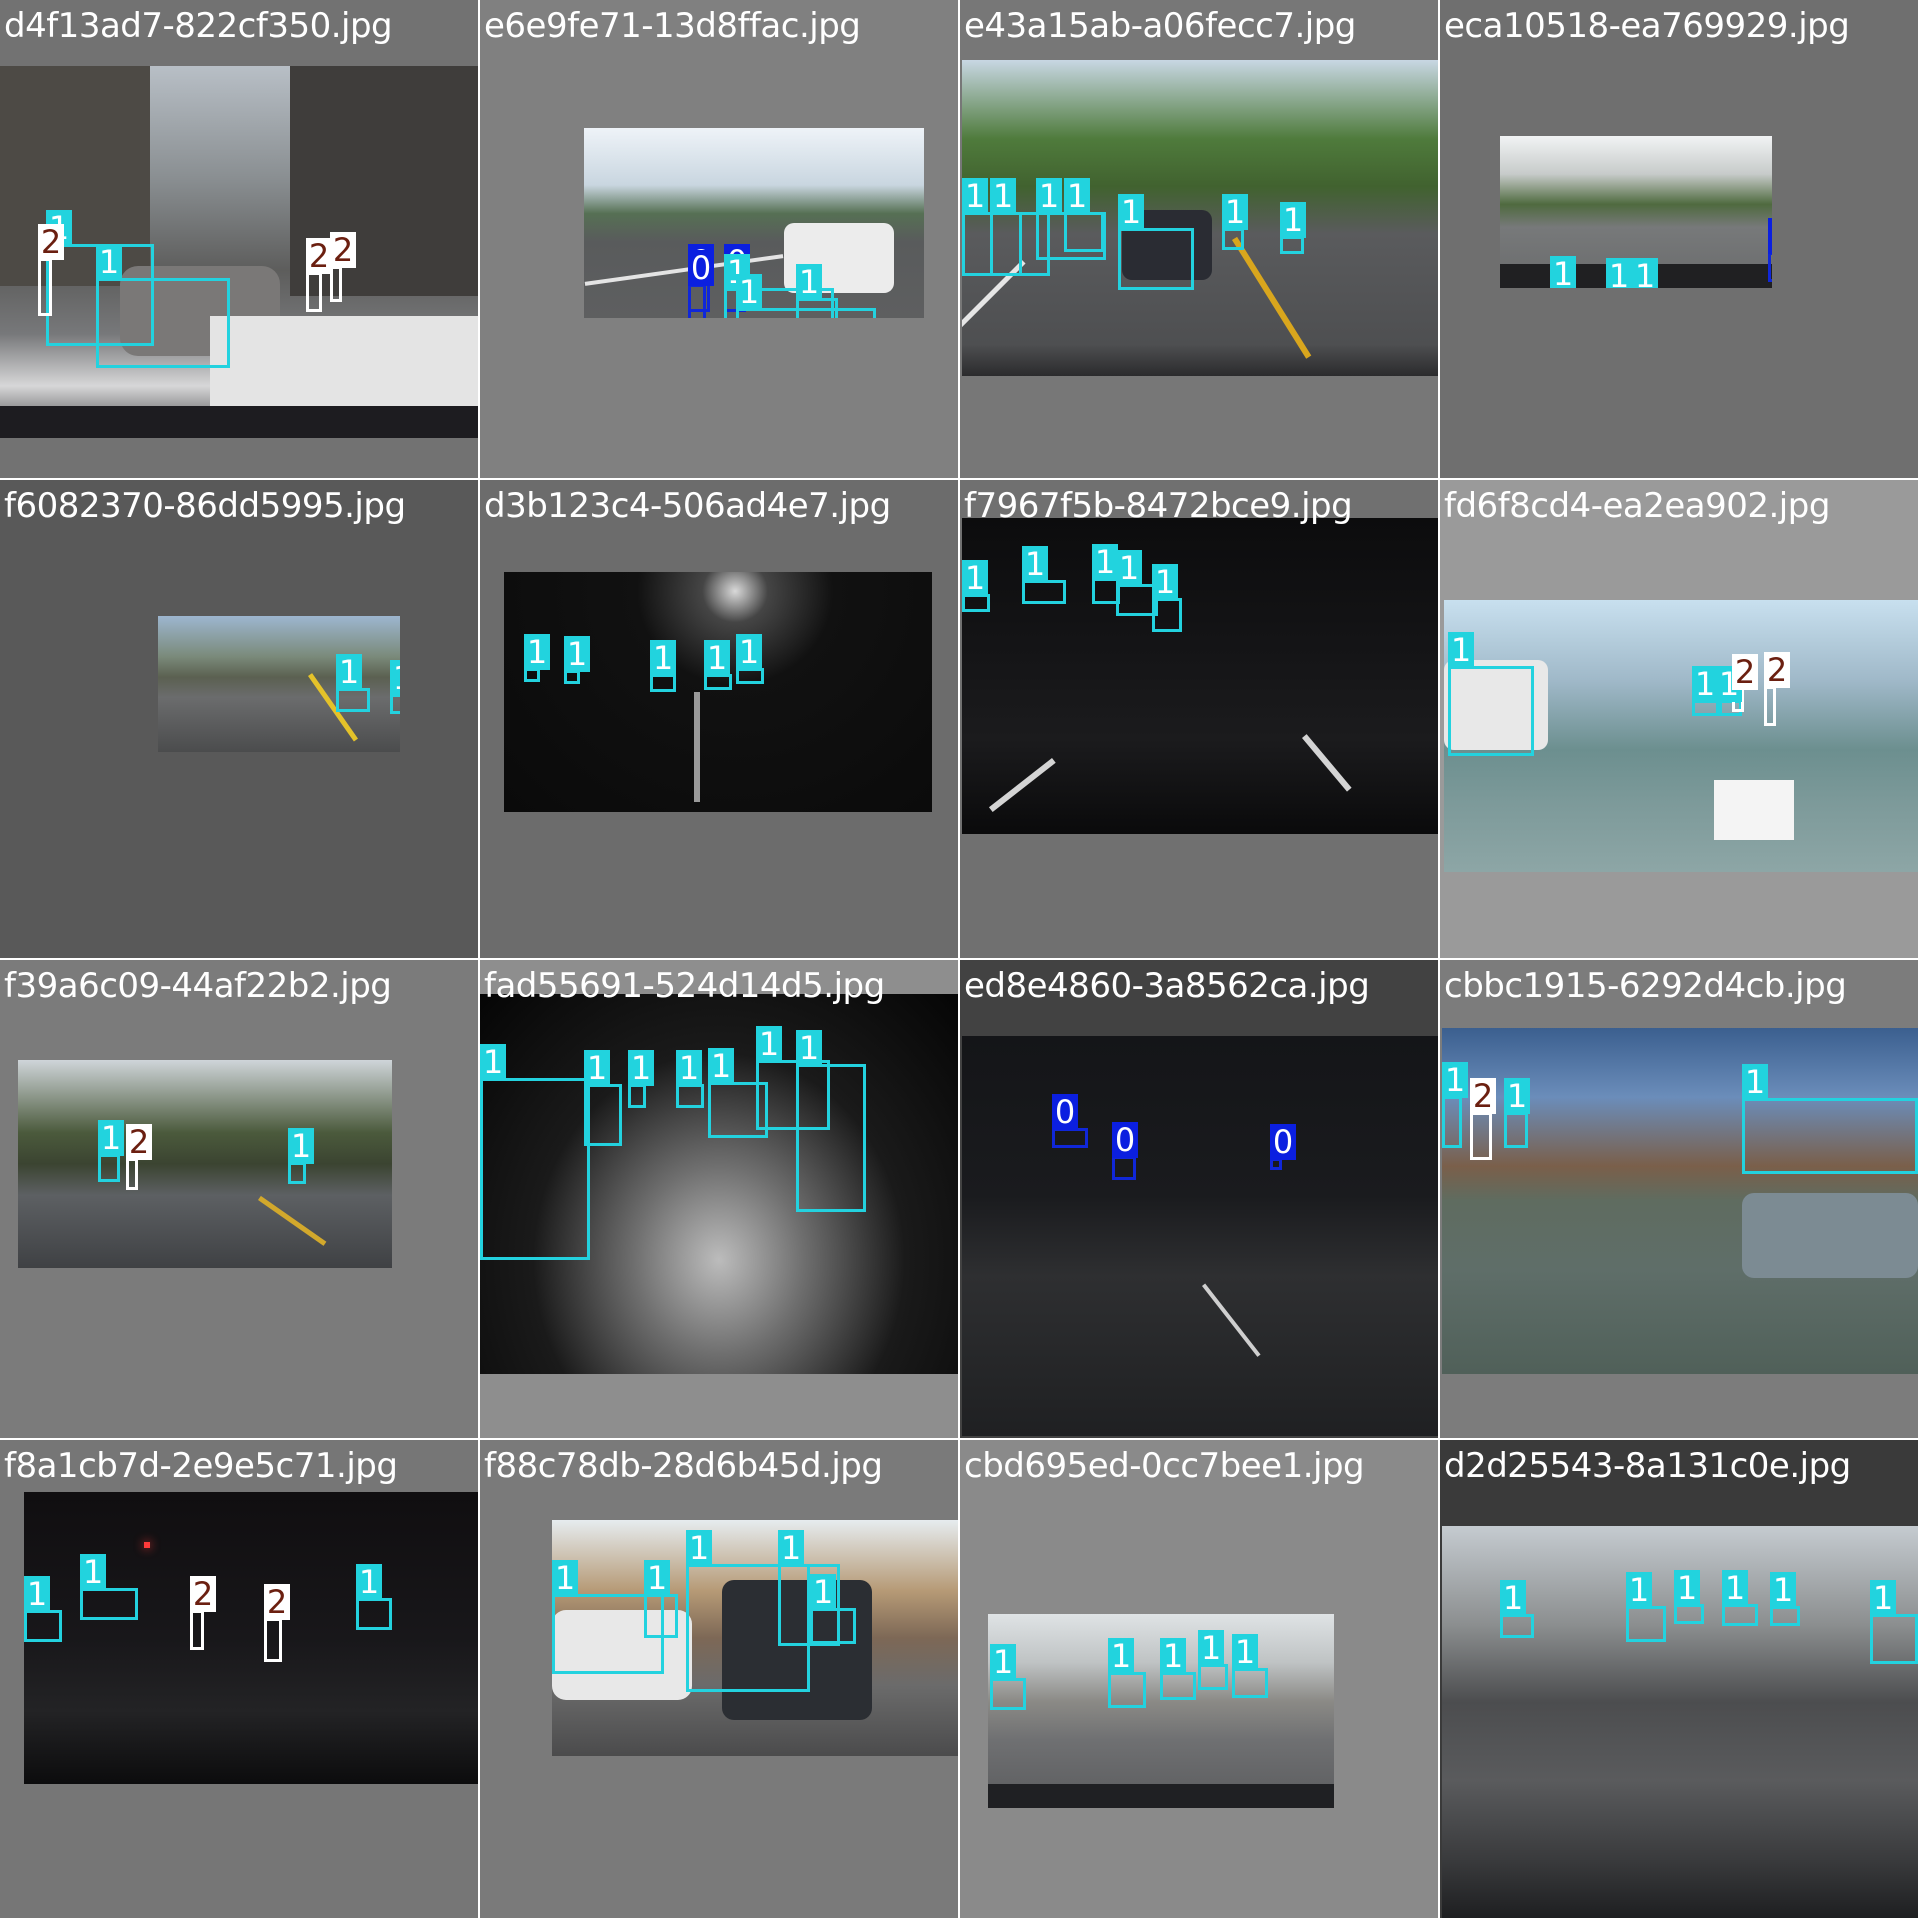 The width and height of the screenshot is (1920, 1920). Describe the element at coordinates (1679, 719) in the screenshot. I see `image-tile: fd6f8cd4-ea2ea902.jpg 11122` at that location.